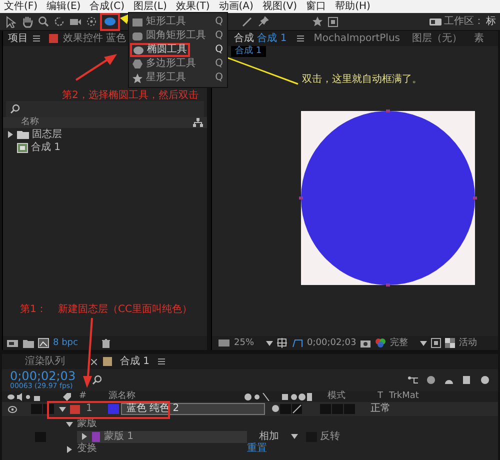  Describe the element at coordinates (27, 22) in the screenshot. I see `hand-icon` at that location.